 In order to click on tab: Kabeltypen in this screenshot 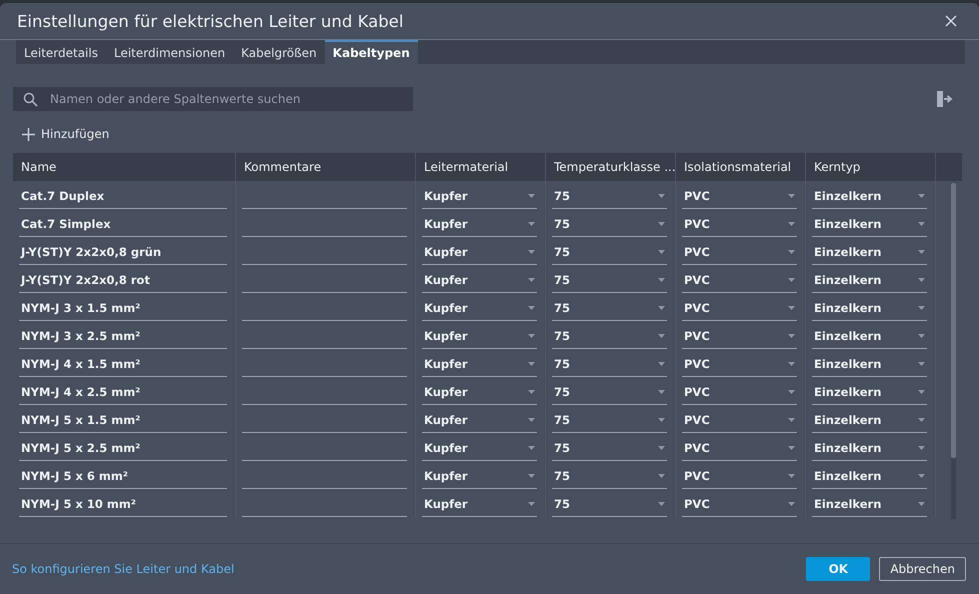, I will do `click(371, 52)`.